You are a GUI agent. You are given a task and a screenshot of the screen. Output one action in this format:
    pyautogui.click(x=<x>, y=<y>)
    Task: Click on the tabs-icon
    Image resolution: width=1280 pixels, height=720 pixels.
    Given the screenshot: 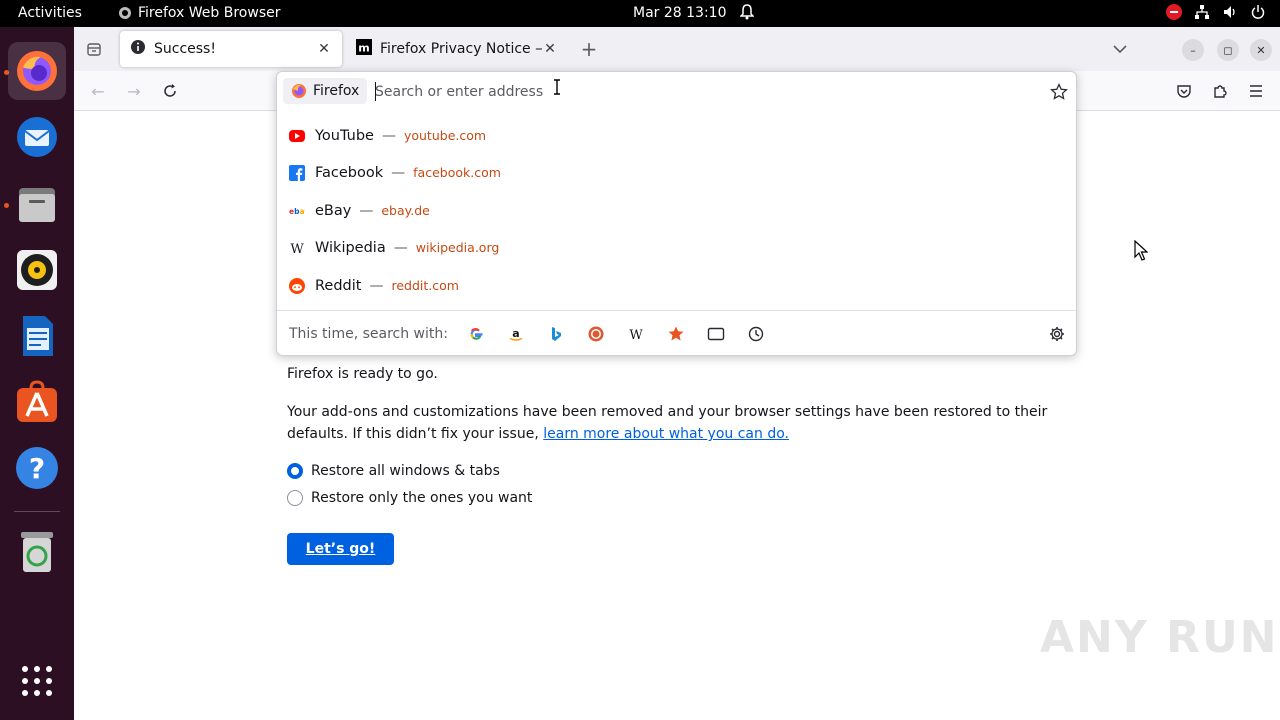 What is the action you would take?
    pyautogui.click(x=716, y=334)
    